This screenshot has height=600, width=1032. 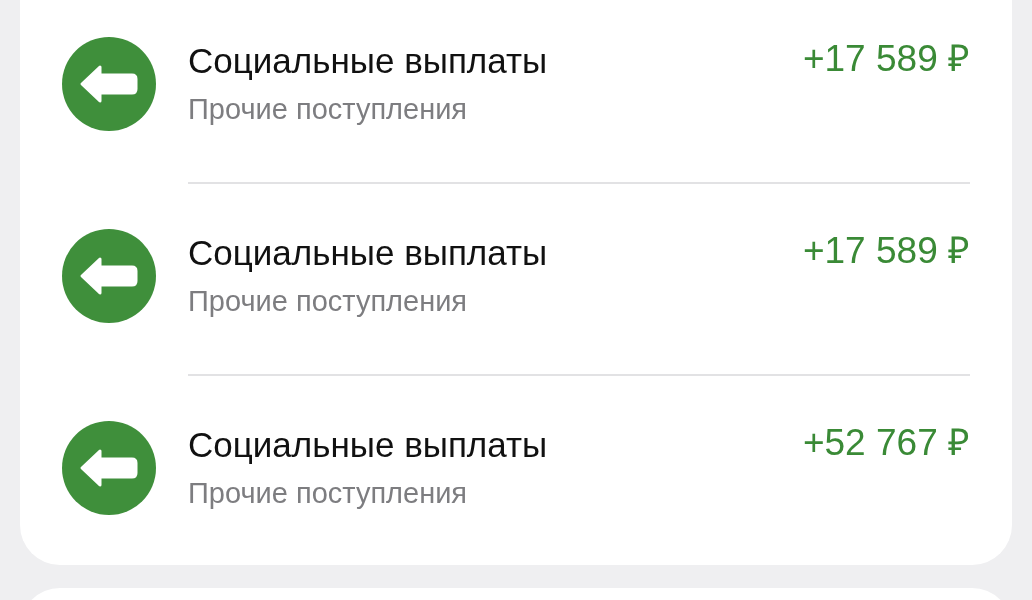 What do you see at coordinates (886, 443) in the screenshot?
I see `transaction-amount: +52 767 ₽` at bounding box center [886, 443].